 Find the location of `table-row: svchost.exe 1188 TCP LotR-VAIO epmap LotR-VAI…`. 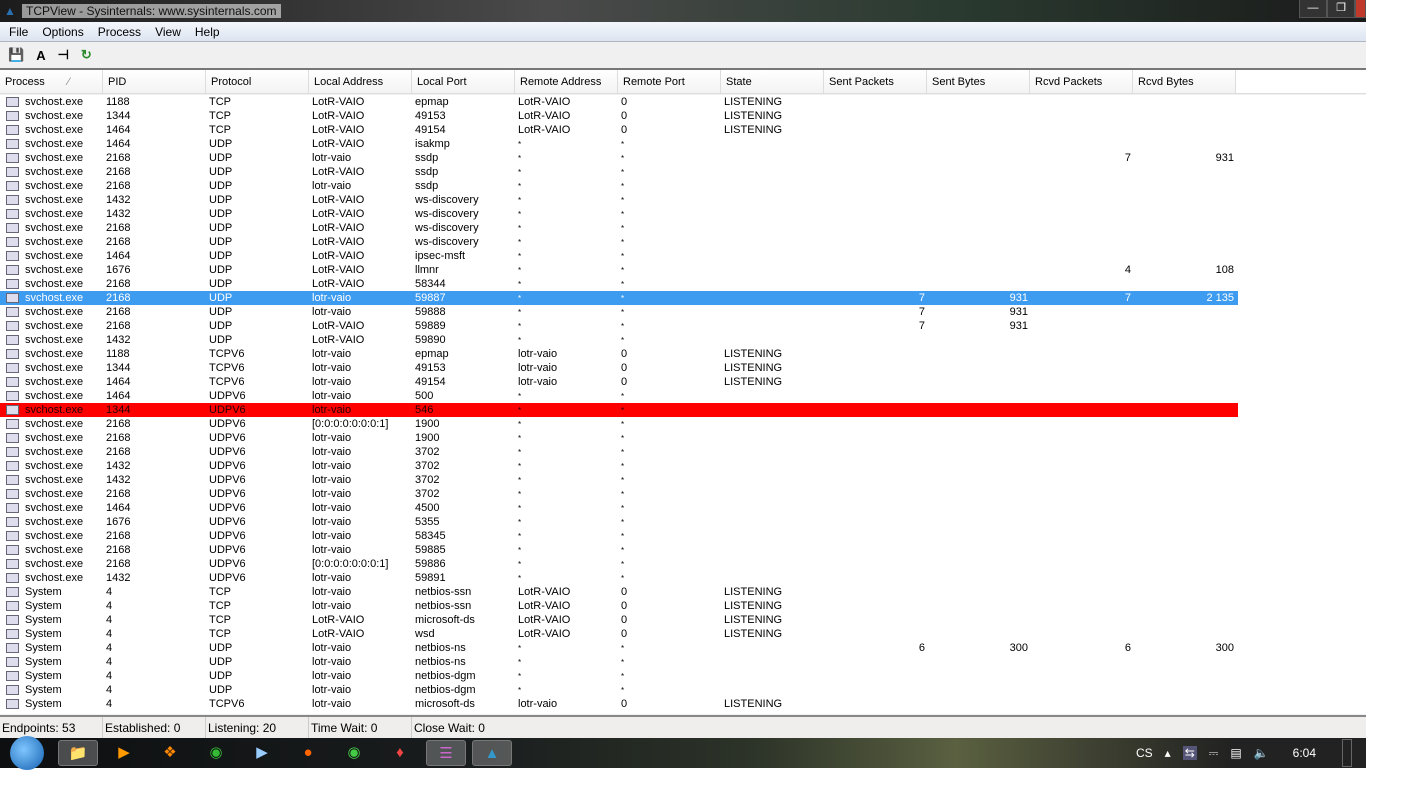

table-row: svchost.exe 1188 TCP LotR-VAIO epmap LotR-VAI… is located at coordinates (619, 102).